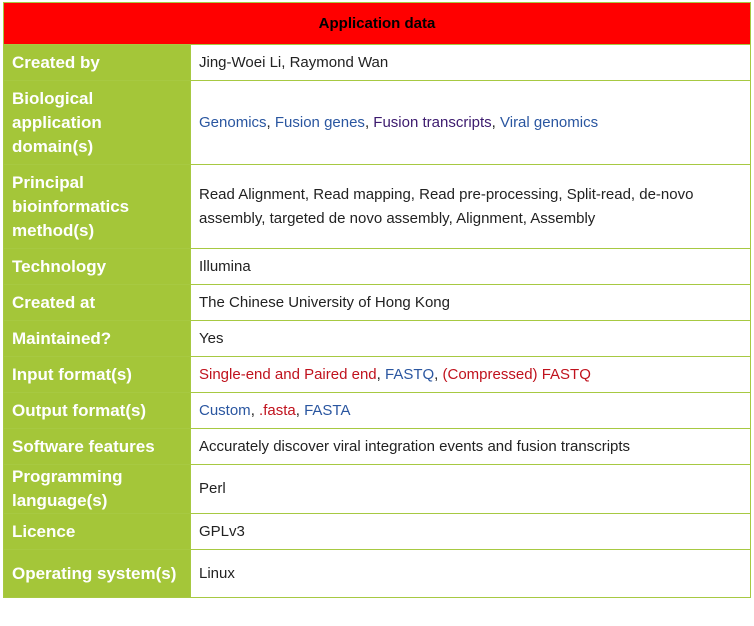 Image resolution: width=754 pixels, height=626 pixels. I want to click on row-label: Output format(s), so click(97, 410).